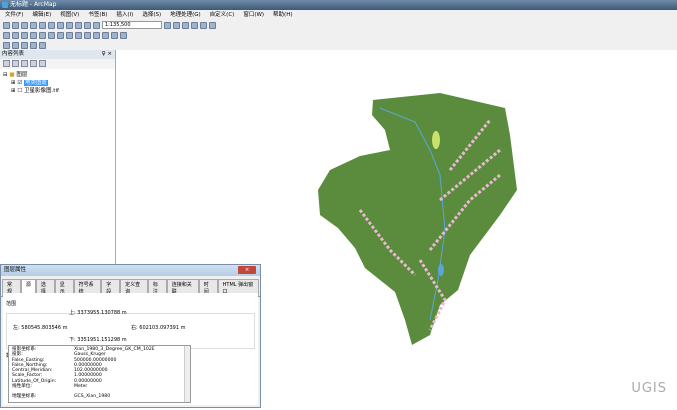 This screenshot has height=410, width=677. I want to click on select-features-icon, so click(78, 35).